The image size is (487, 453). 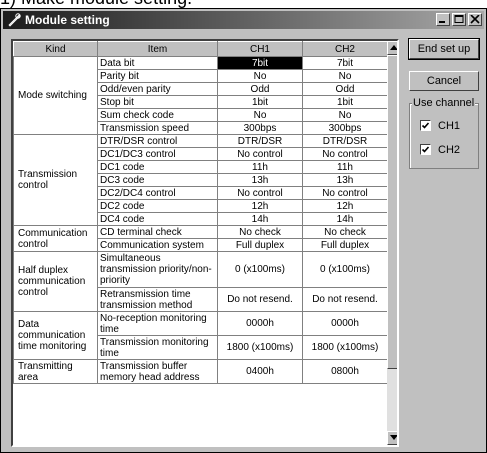 I want to click on item-cell: DC3 code, so click(x=157, y=180).